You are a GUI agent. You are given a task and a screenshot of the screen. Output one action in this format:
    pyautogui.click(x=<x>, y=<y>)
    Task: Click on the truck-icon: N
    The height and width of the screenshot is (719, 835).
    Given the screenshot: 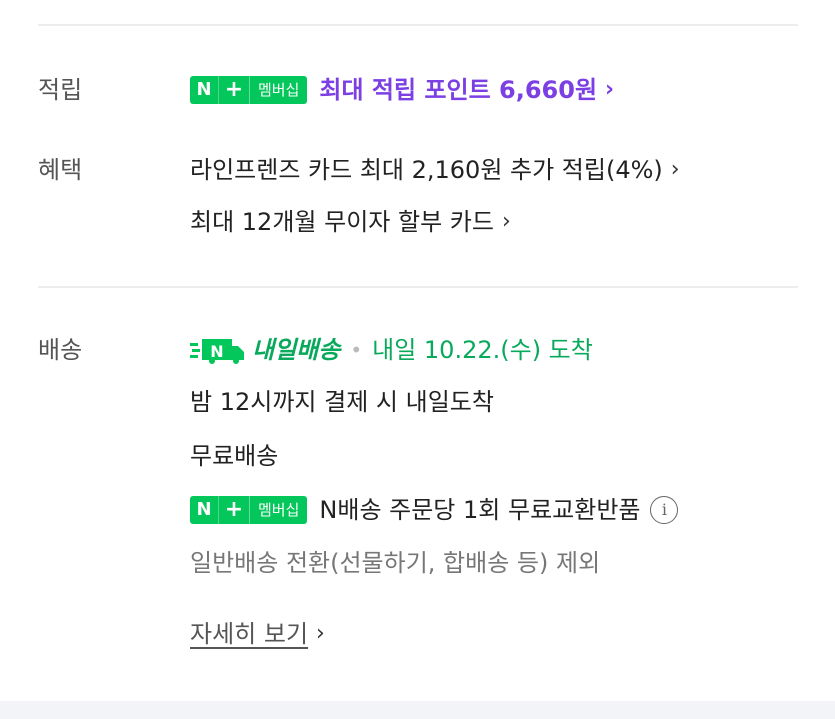 What is the action you would take?
    pyautogui.click(x=218, y=350)
    